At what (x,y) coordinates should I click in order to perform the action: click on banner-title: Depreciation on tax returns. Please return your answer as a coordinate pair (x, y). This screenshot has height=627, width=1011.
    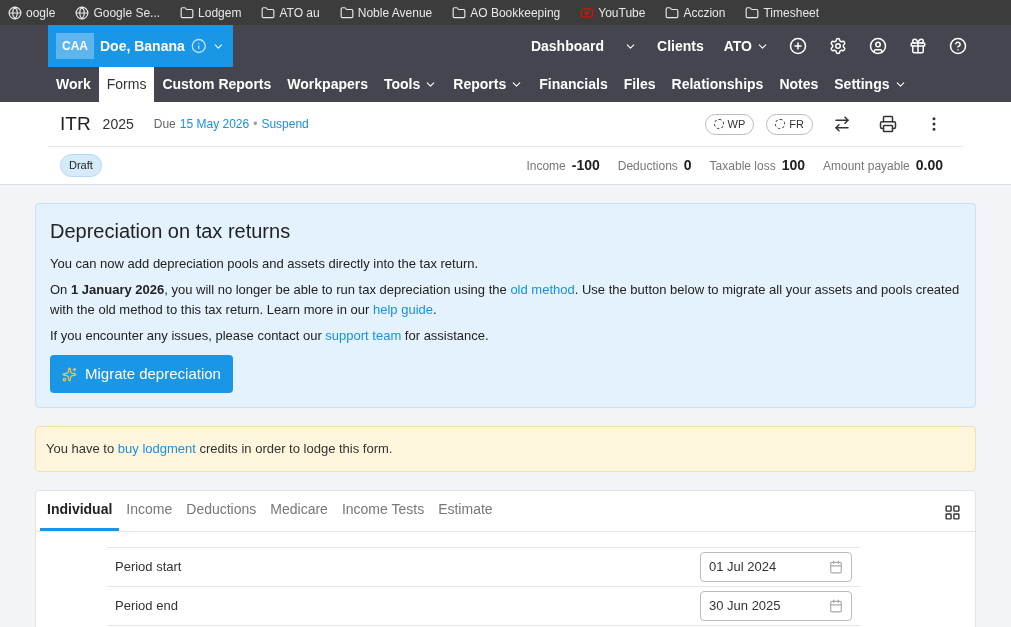
    Looking at the image, I should click on (171, 231).